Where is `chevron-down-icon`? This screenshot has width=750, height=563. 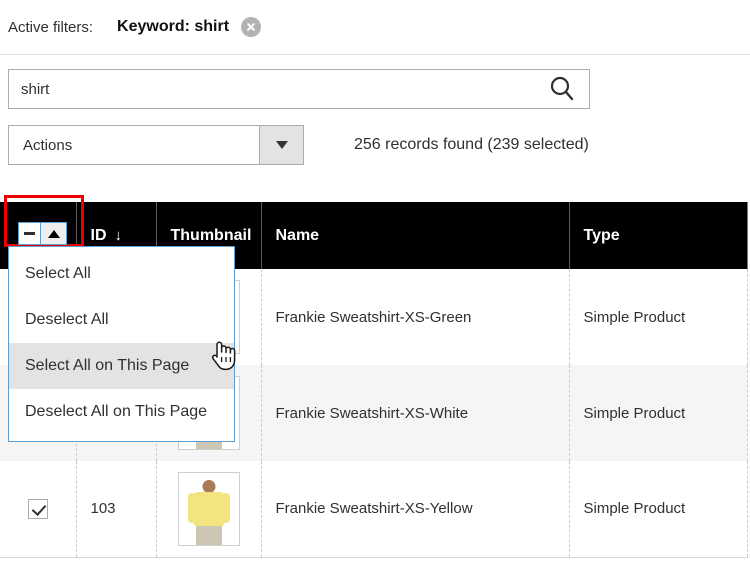
chevron-down-icon is located at coordinates (281, 145).